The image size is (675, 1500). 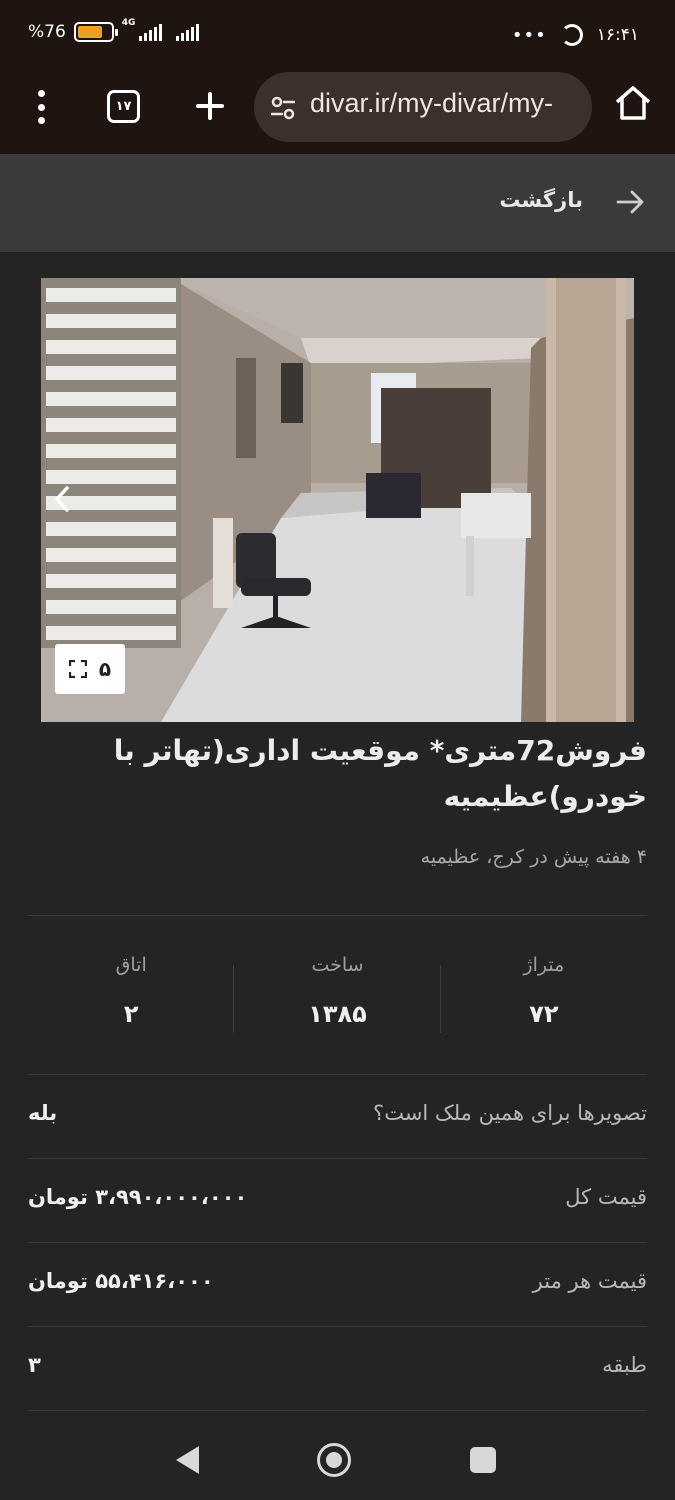 I want to click on battery-percent: %76, so click(x=47, y=32).